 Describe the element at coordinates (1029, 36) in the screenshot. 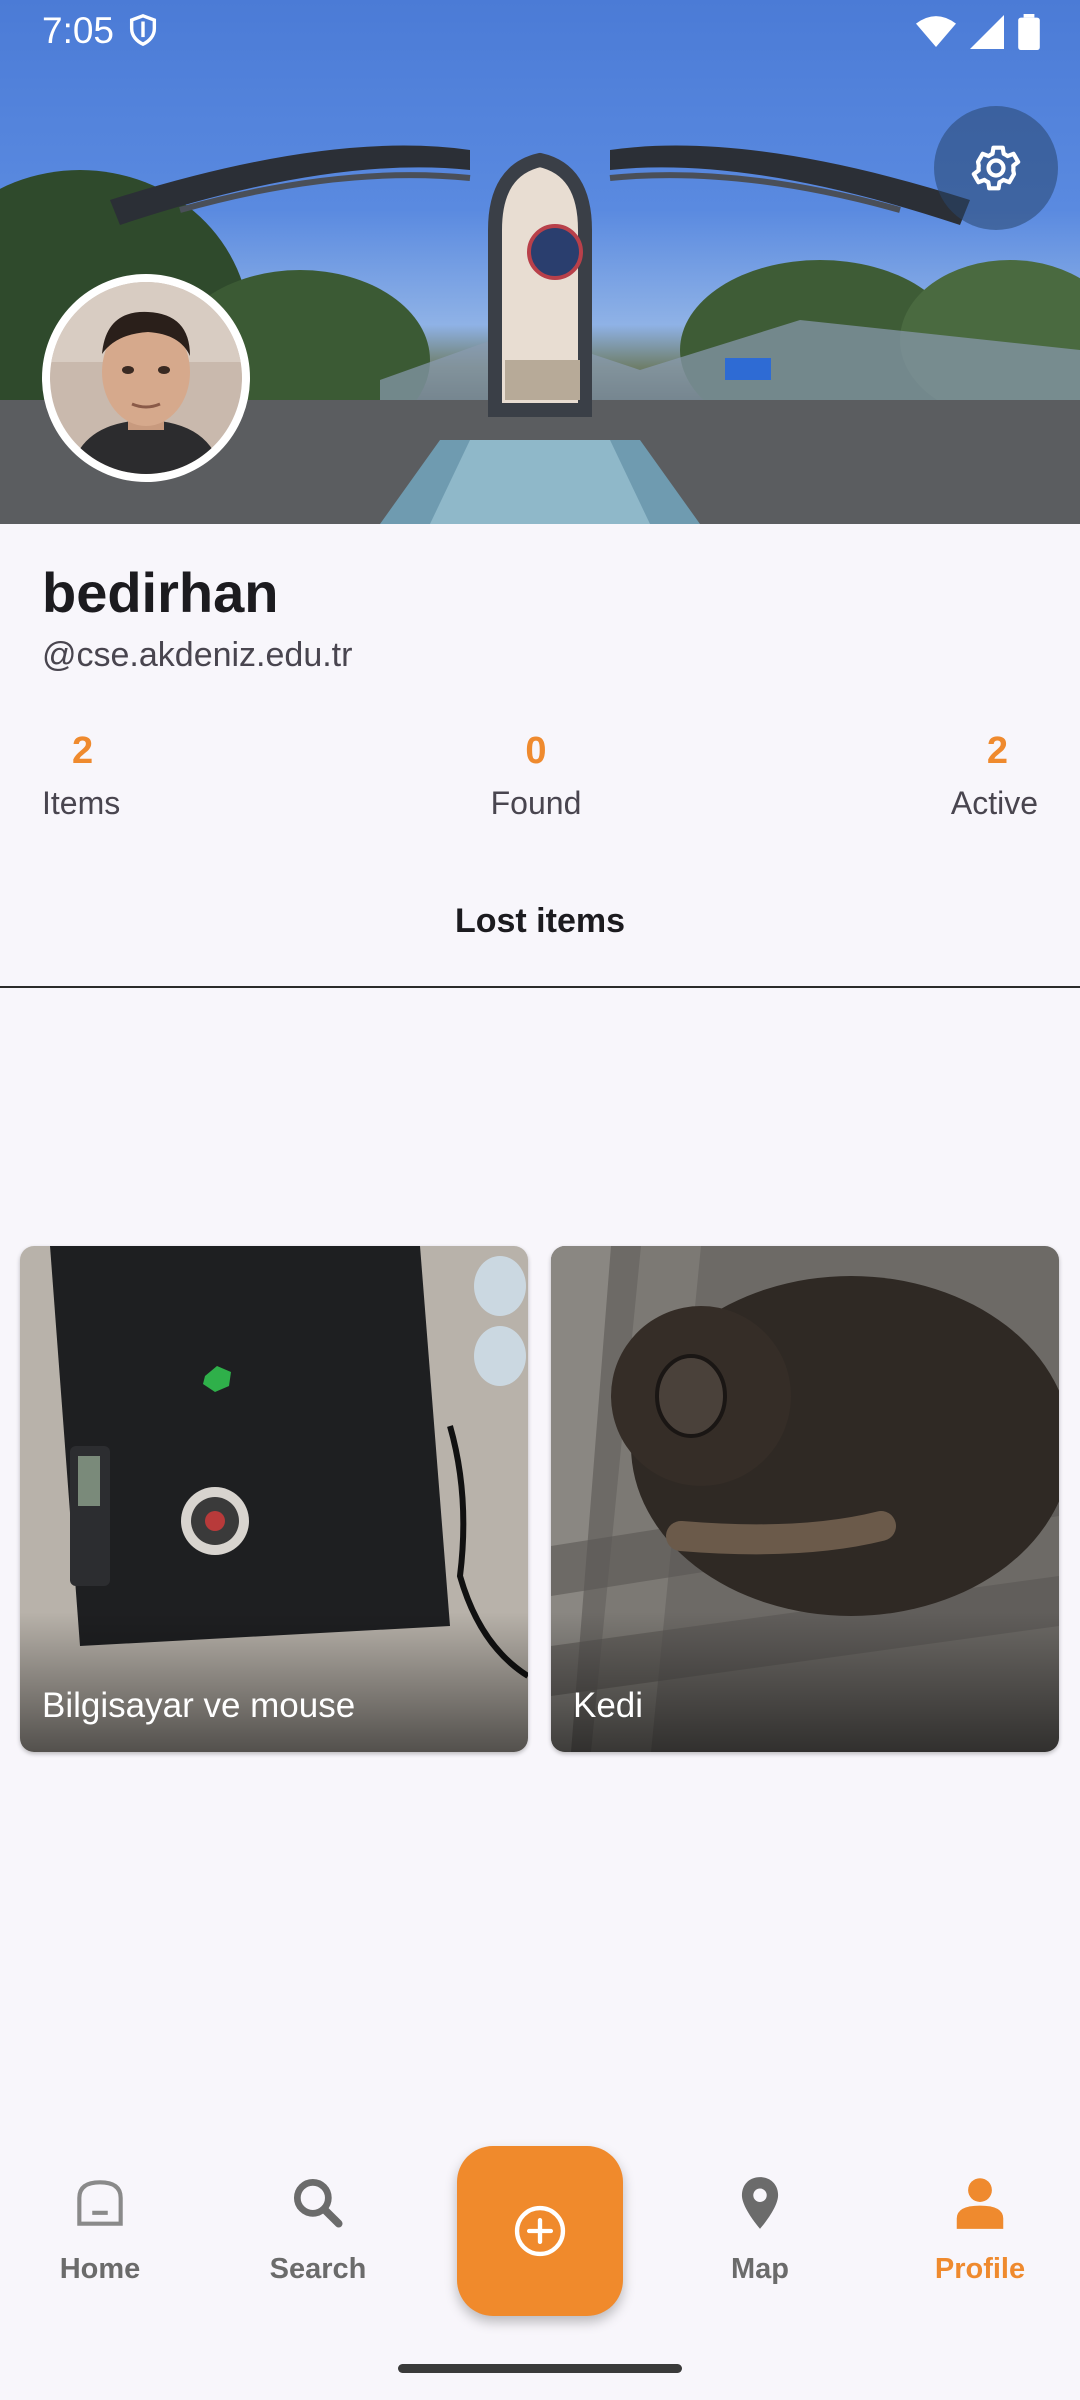

I see `battery-icon` at that location.